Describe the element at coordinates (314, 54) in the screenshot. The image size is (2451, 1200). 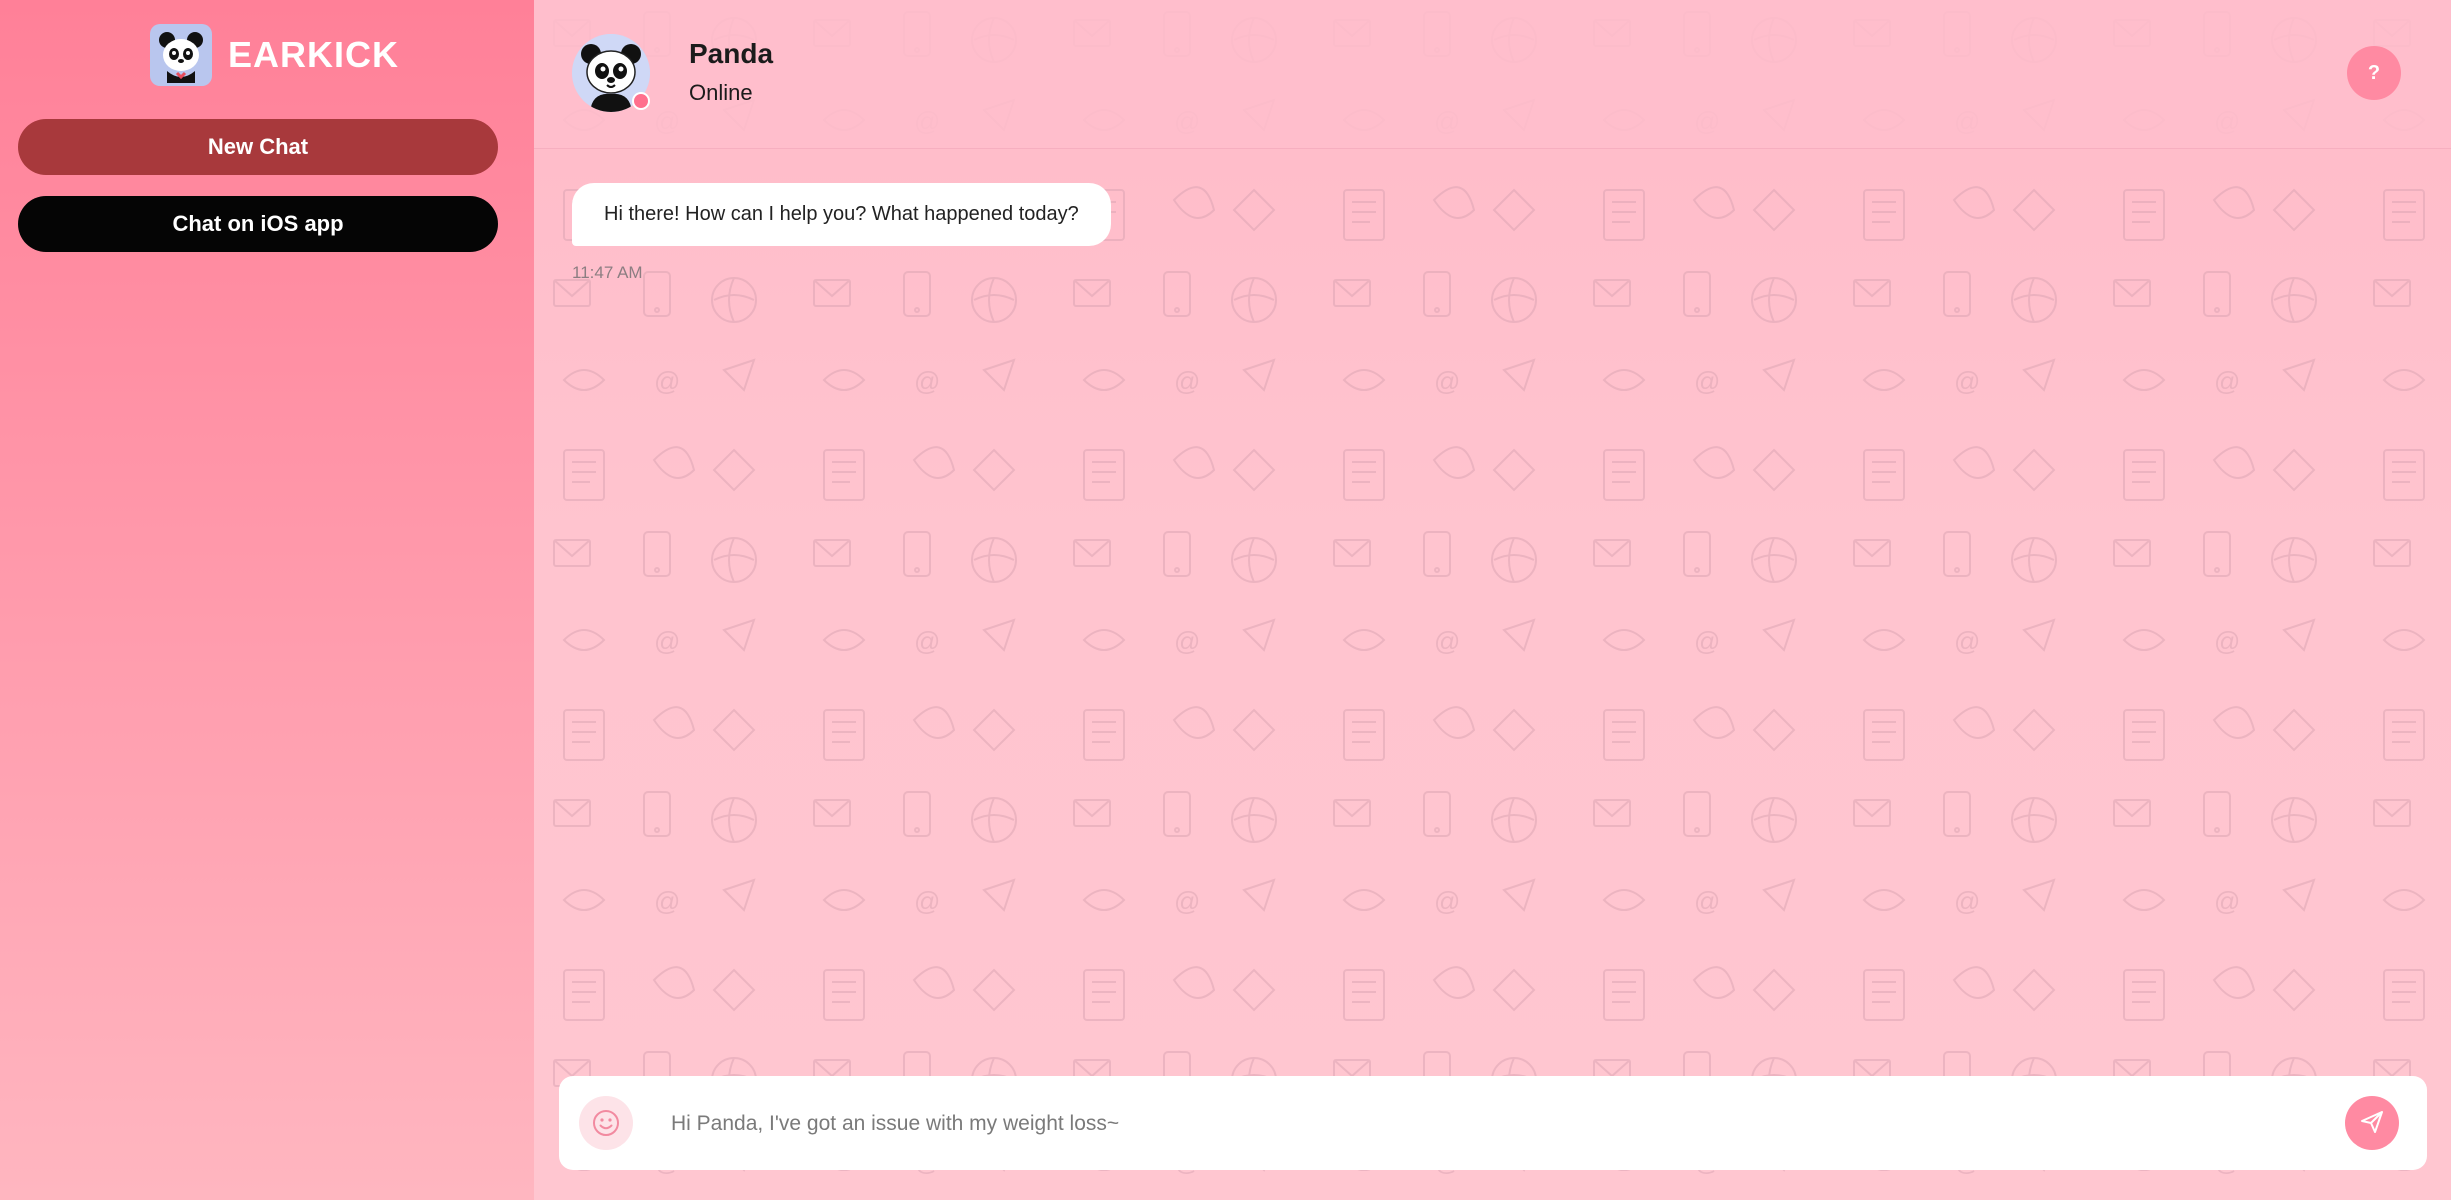
I see `brand-name: EARKICK` at that location.